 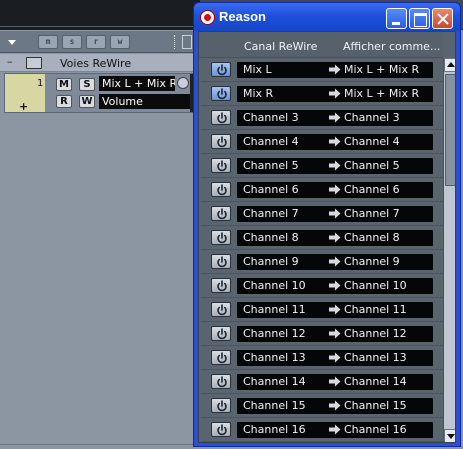 I want to click on channel-routing-field: Channel 8 Channel 8, so click(x=335, y=238).